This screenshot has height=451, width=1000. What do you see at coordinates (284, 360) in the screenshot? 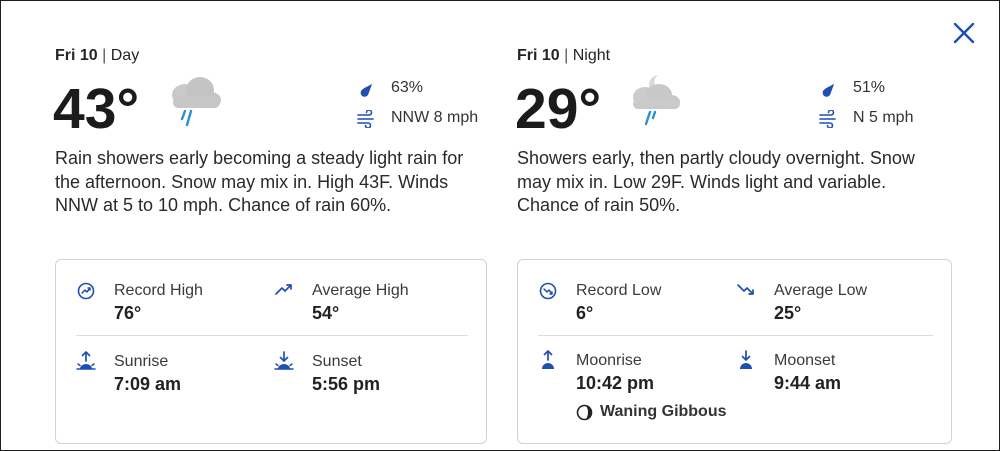
I see `sunset-icon` at bounding box center [284, 360].